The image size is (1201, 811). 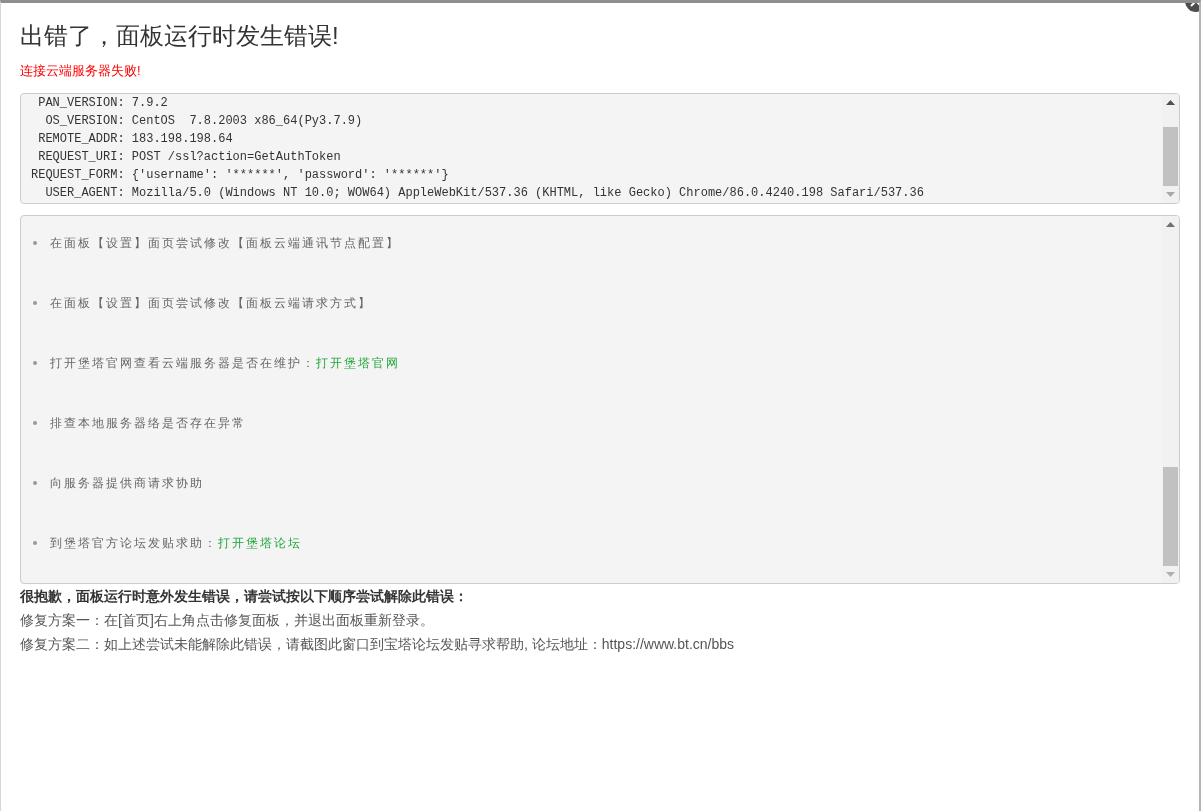 I want to click on error-message: 连接云端服务器失败!, so click(x=81, y=71).